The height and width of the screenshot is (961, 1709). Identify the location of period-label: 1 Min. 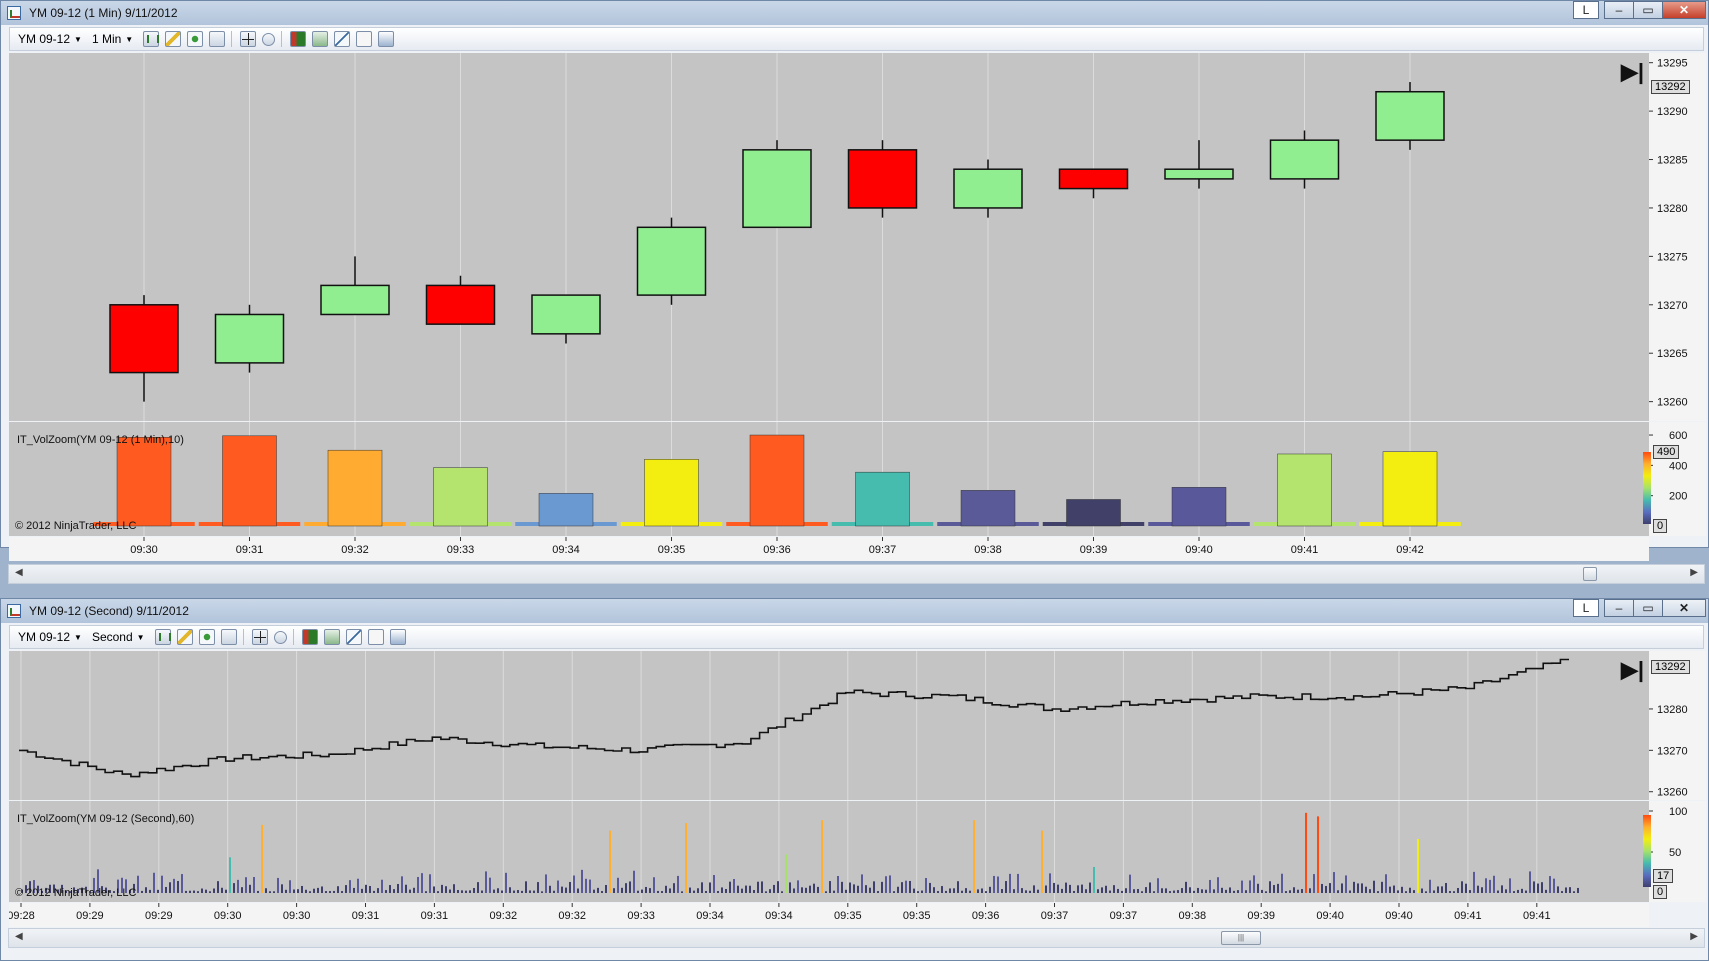
(106, 39).